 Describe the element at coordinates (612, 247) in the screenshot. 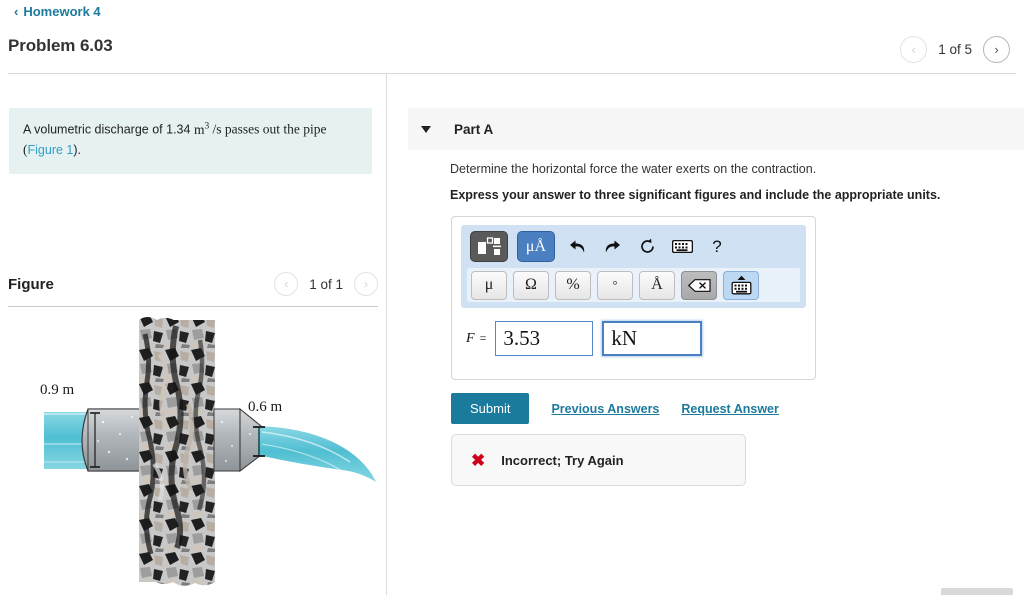

I see `redo-icon` at that location.